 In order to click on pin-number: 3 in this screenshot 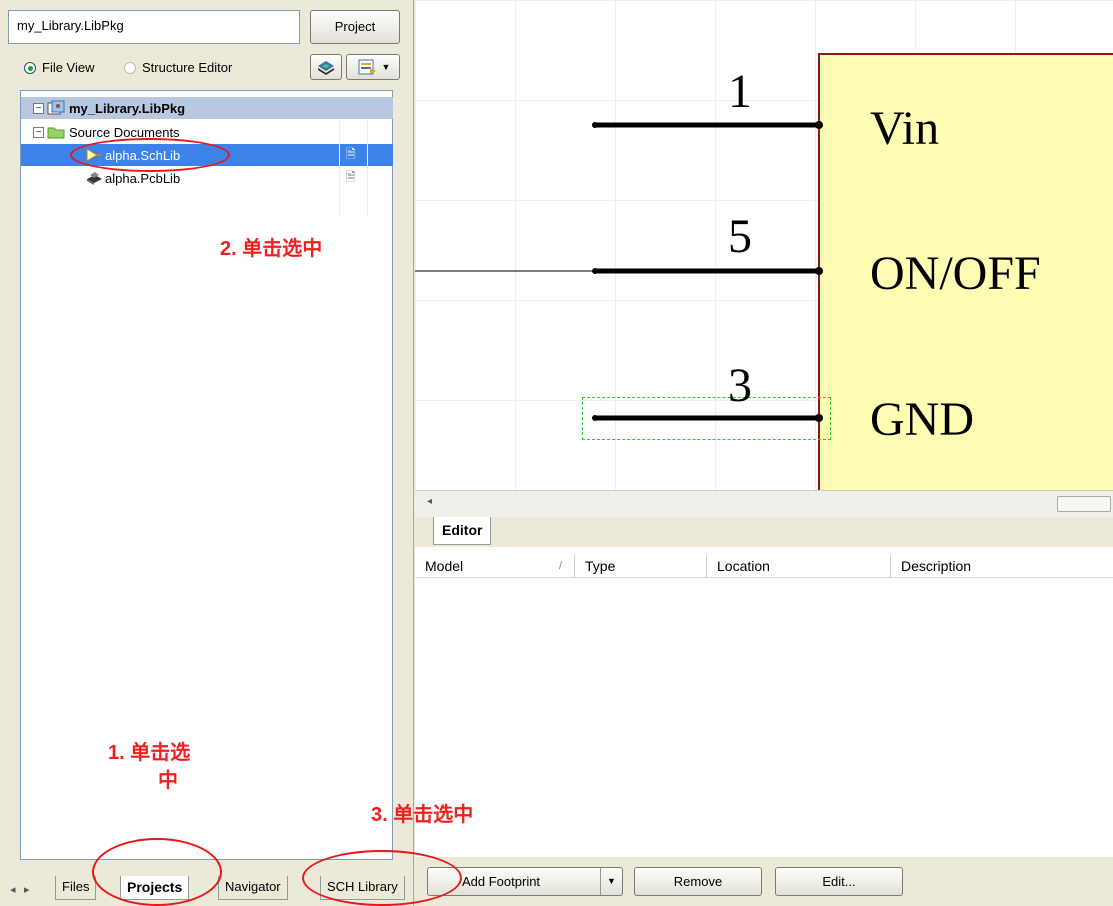, I will do `click(740, 385)`.